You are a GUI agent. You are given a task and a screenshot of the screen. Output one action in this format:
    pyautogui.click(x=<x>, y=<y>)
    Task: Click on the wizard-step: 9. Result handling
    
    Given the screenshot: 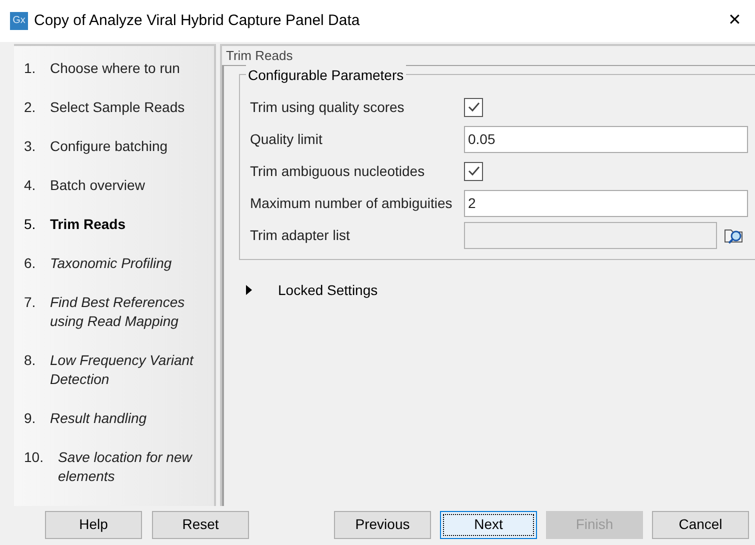 What is the action you would take?
    pyautogui.click(x=119, y=418)
    